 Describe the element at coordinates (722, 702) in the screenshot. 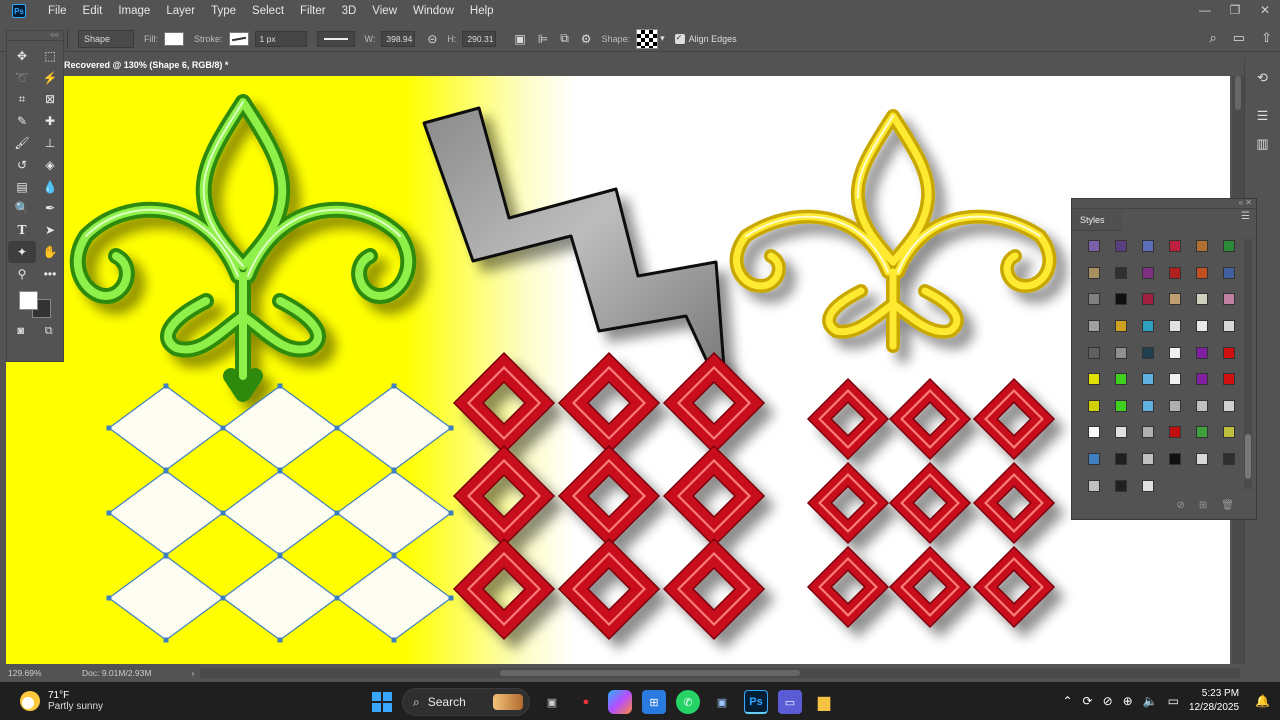

I see `camera-icon: ▣` at that location.